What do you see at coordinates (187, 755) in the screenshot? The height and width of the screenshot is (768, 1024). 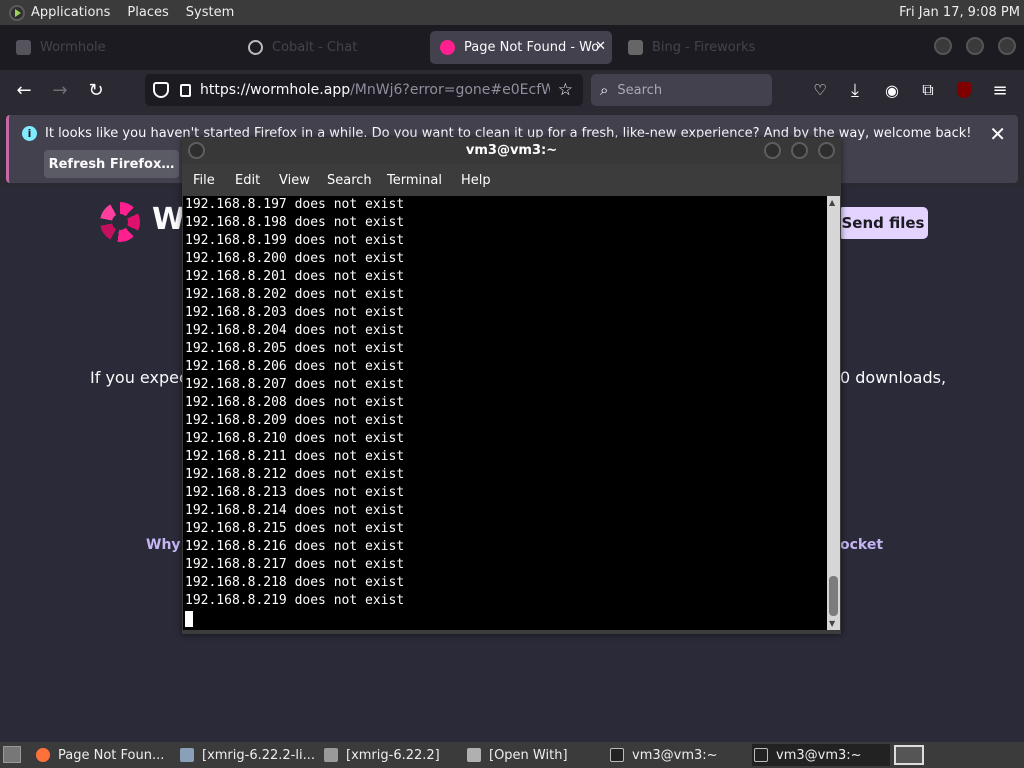 I see `archive-icon` at bounding box center [187, 755].